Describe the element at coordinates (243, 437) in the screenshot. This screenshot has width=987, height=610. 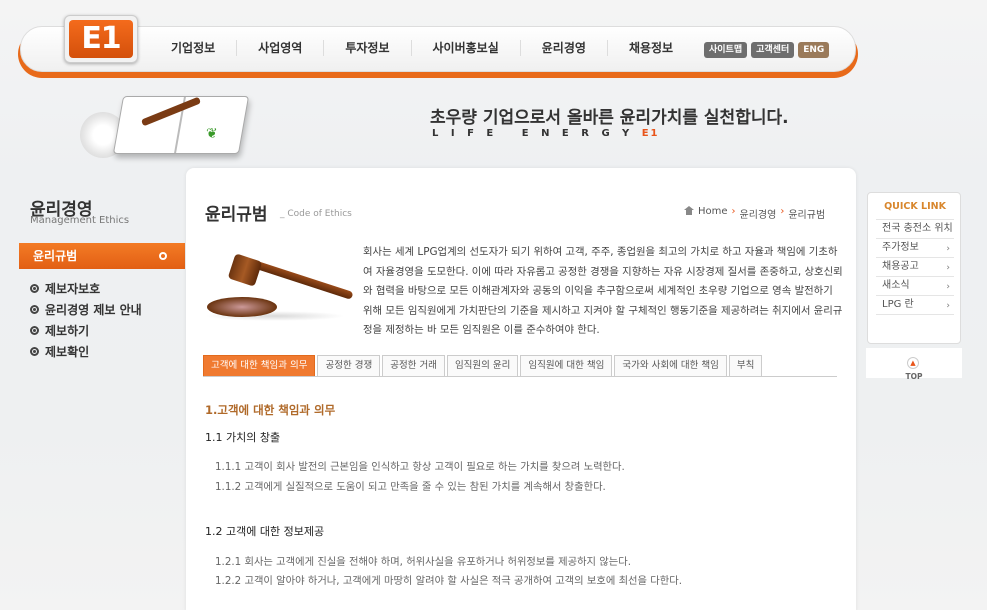
I see `subsection-title: 1.1 가치의 창출` at that location.